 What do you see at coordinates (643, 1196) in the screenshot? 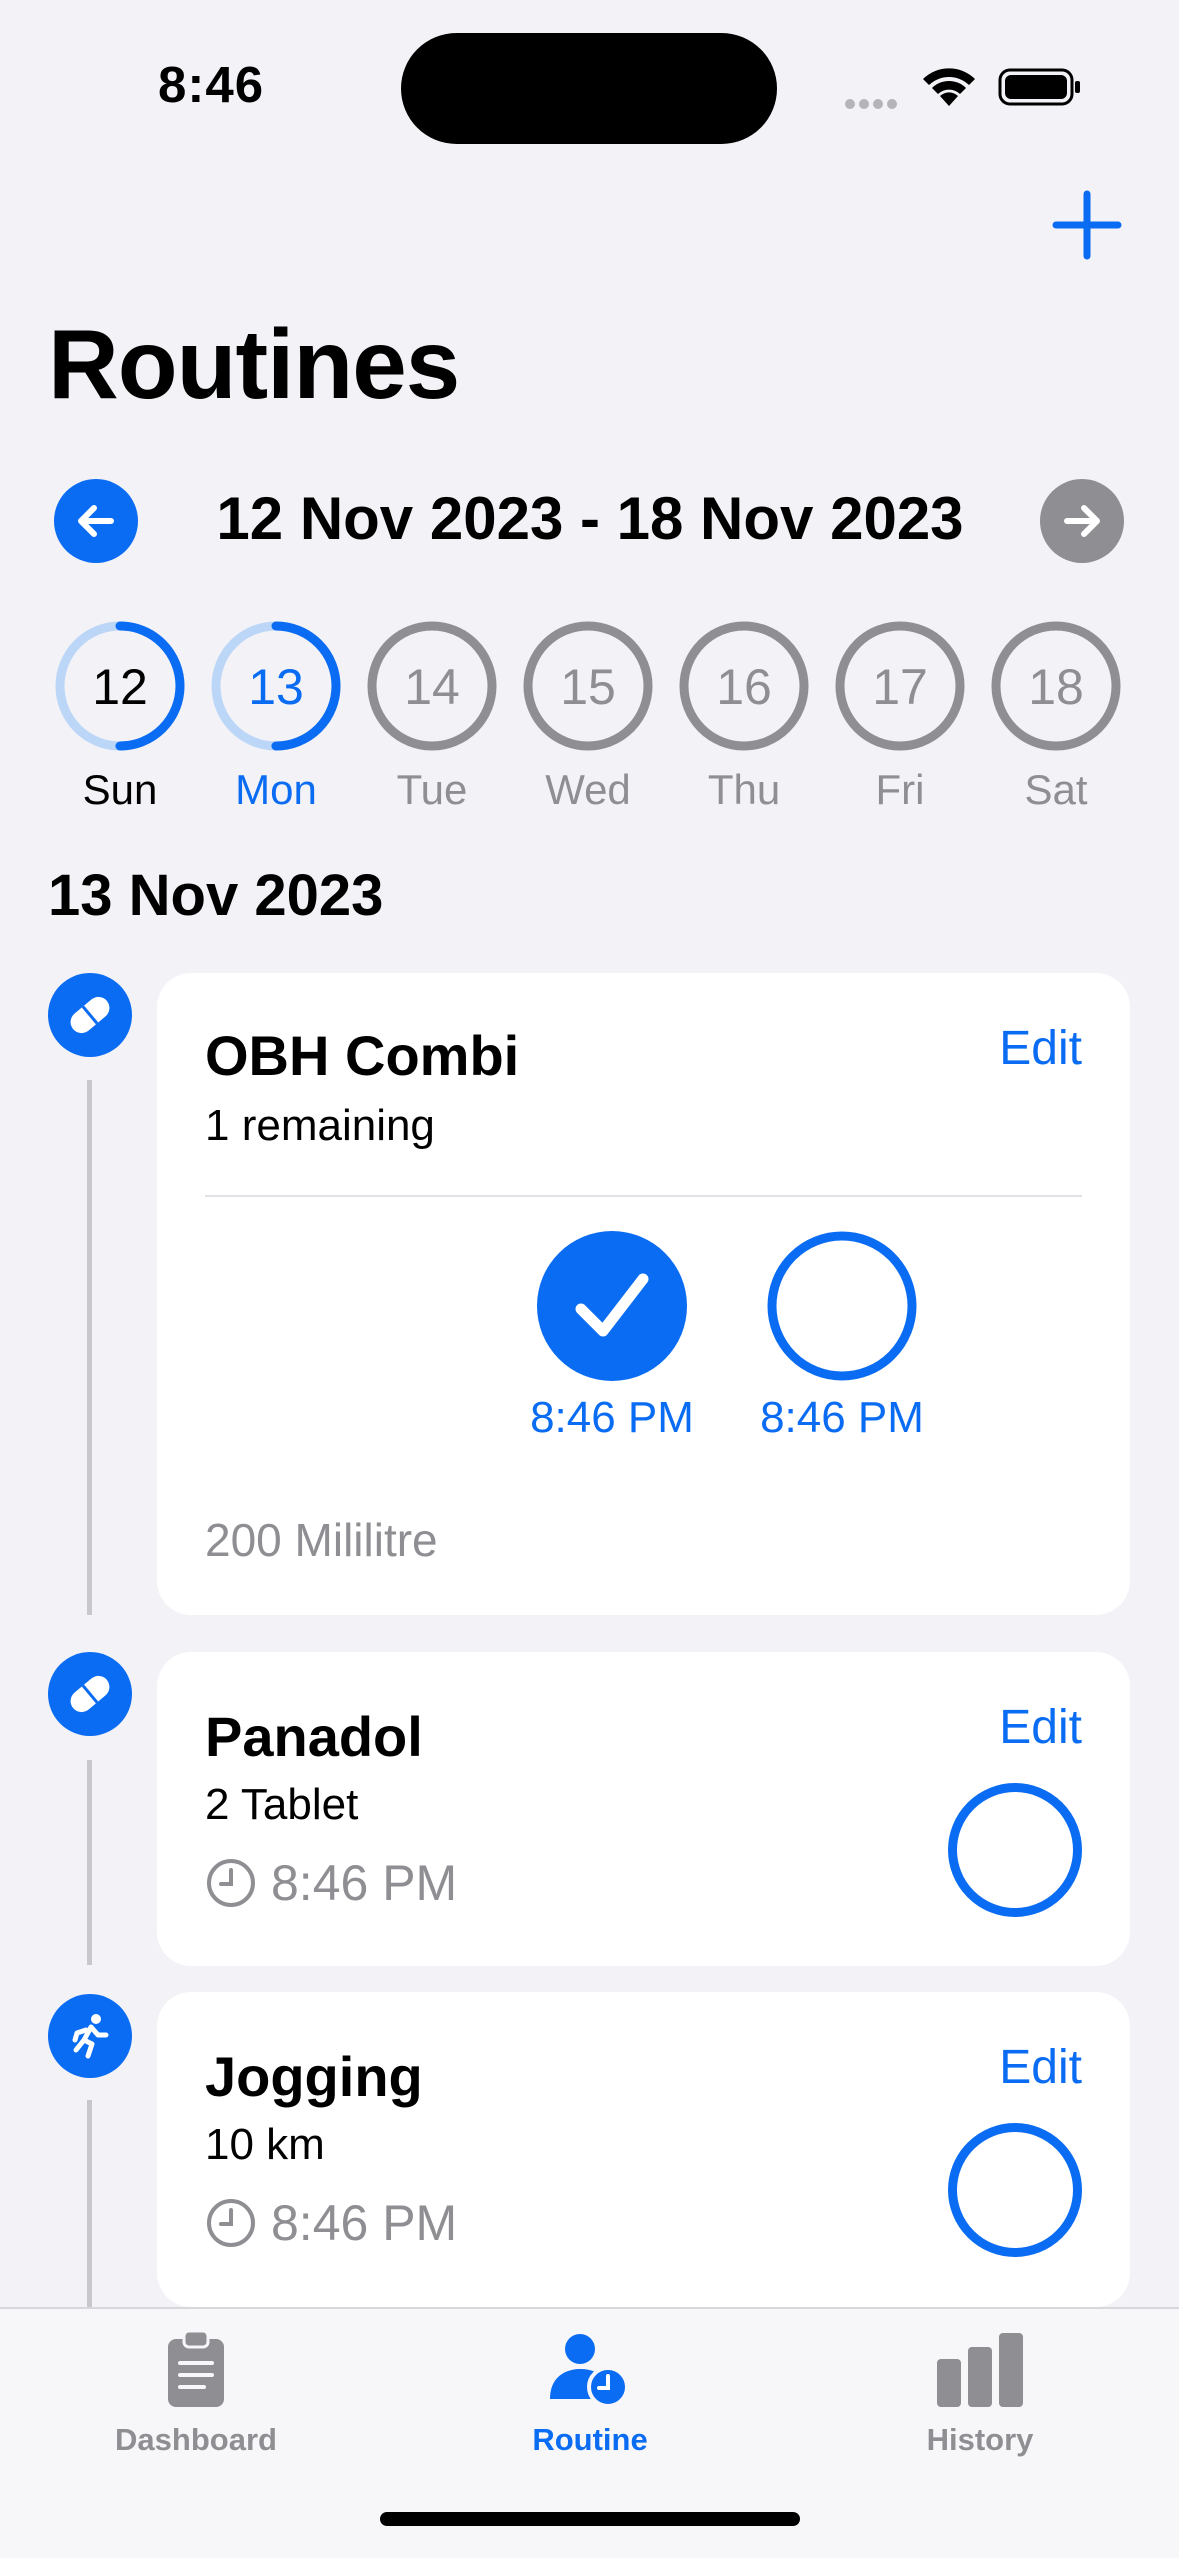
I see `divider` at bounding box center [643, 1196].